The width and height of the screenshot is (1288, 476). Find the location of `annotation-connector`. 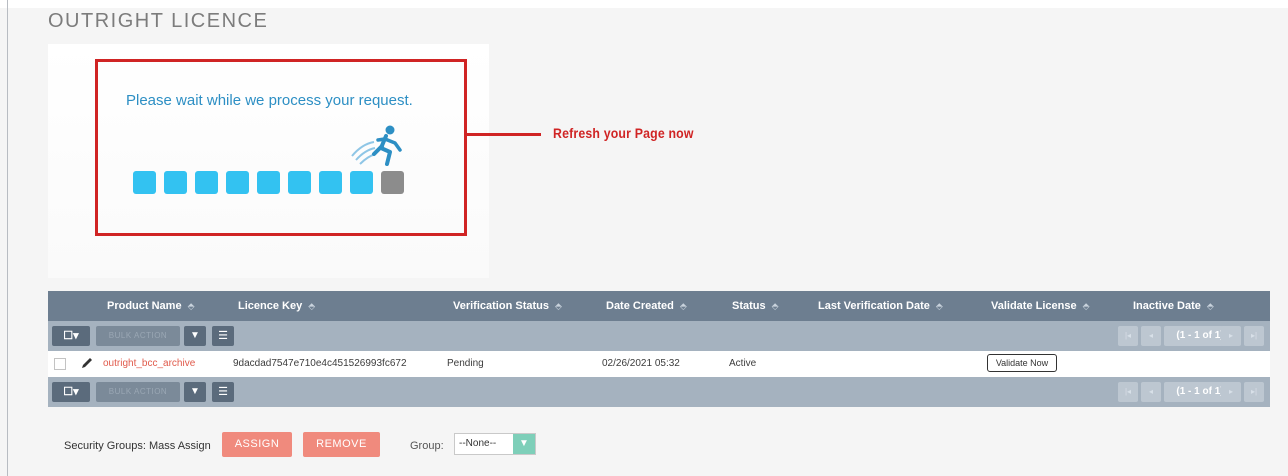

annotation-connector is located at coordinates (504, 134).